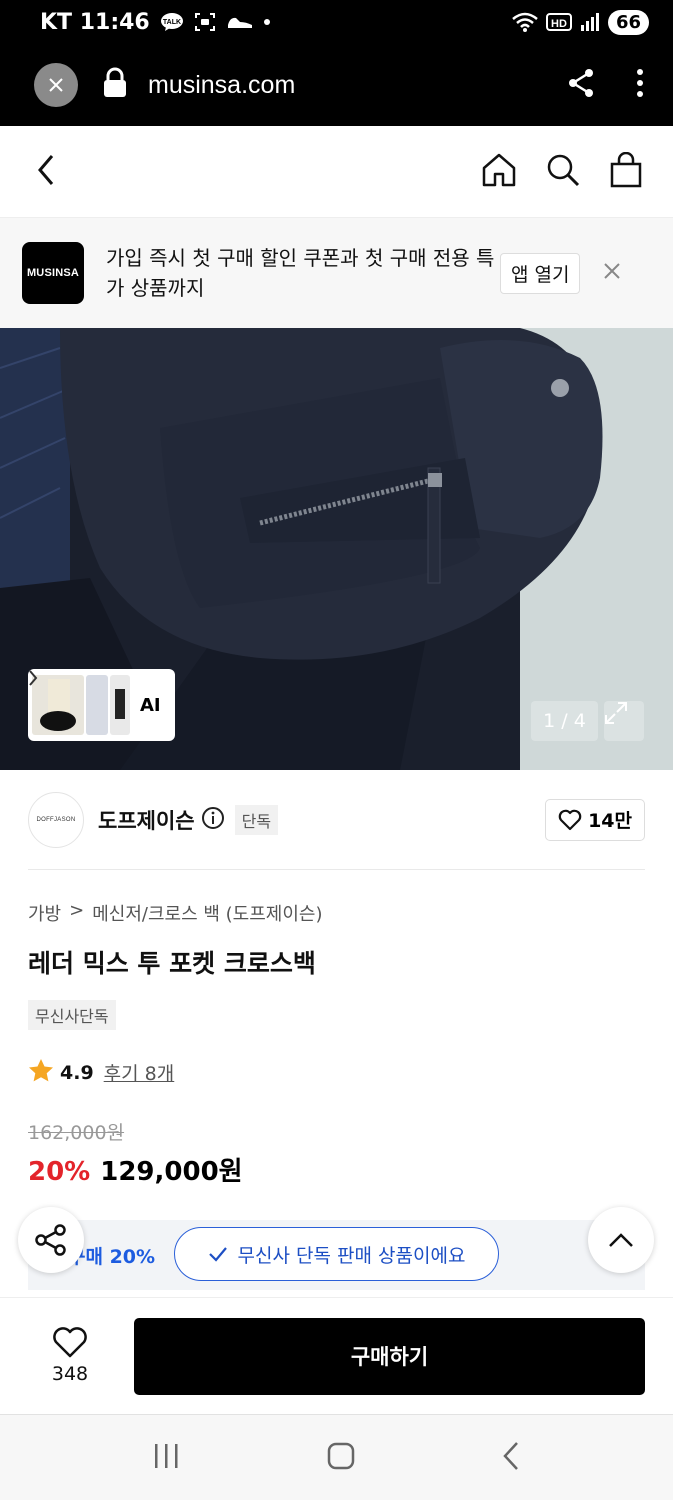 The image size is (673, 1500). I want to click on notification-dot, so click(266, 22).